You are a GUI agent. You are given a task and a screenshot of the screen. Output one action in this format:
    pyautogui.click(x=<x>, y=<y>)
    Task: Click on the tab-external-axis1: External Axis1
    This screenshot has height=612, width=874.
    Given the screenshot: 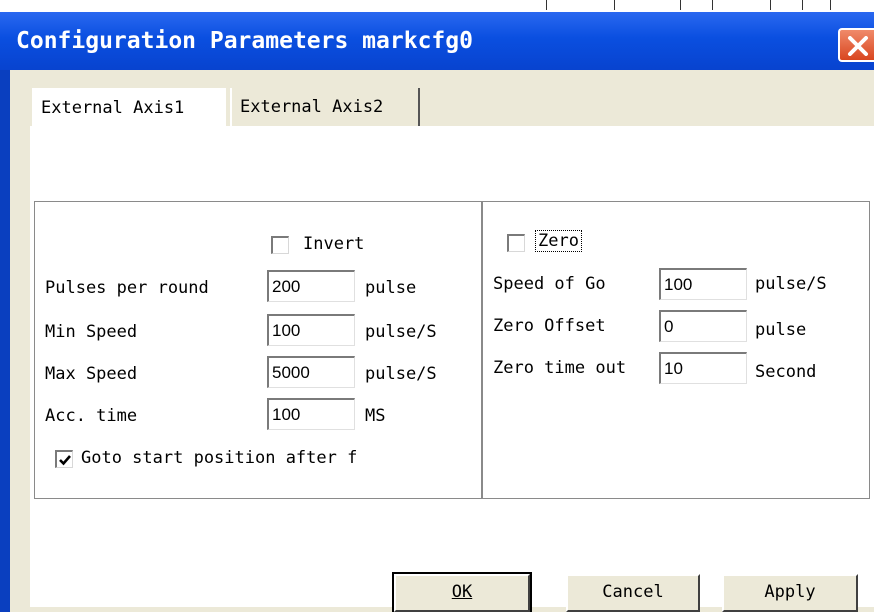 What is the action you would take?
    pyautogui.click(x=129, y=107)
    